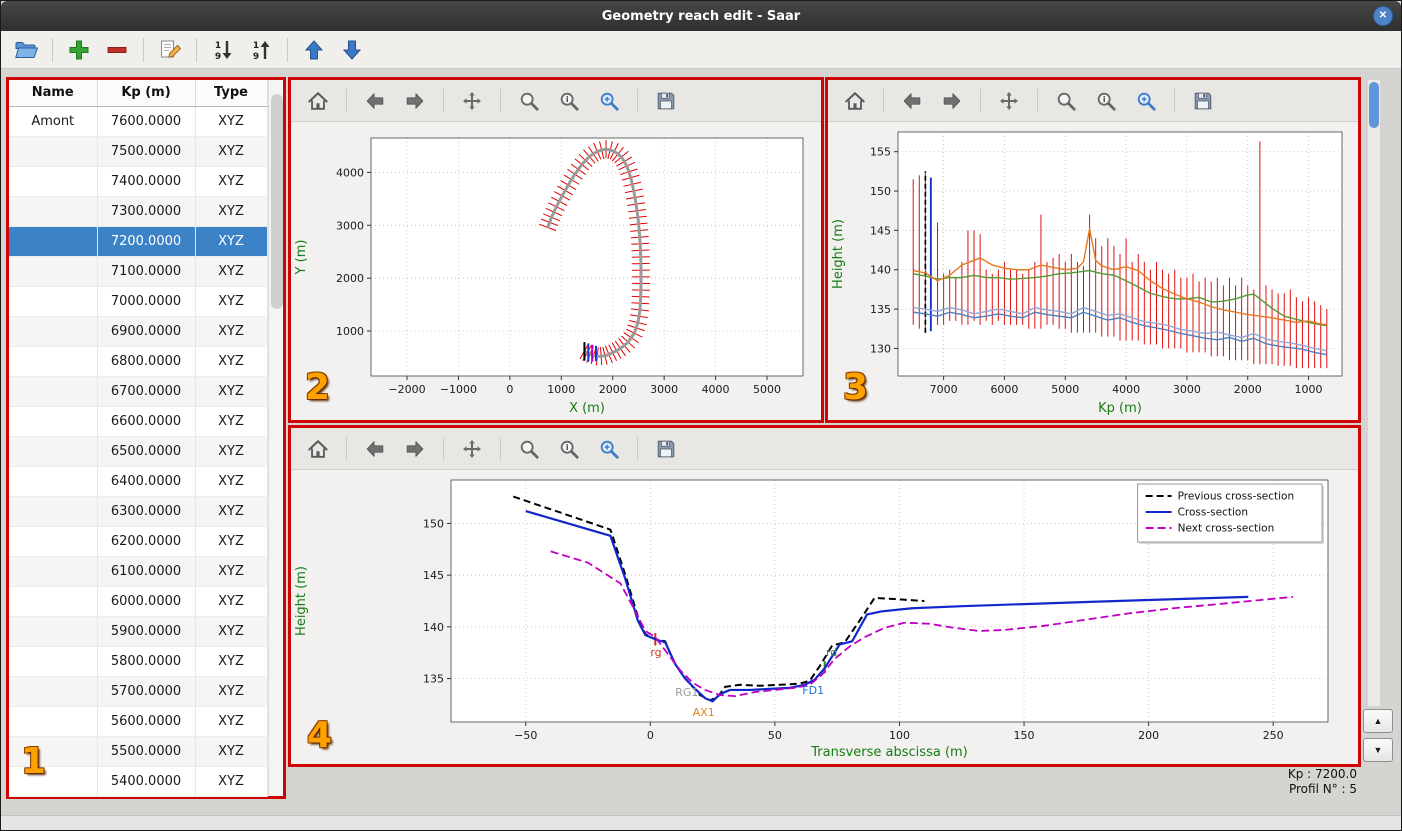 Image resolution: width=1402 pixels, height=831 pixels. I want to click on table-cell: 6300.0000, so click(146, 511).